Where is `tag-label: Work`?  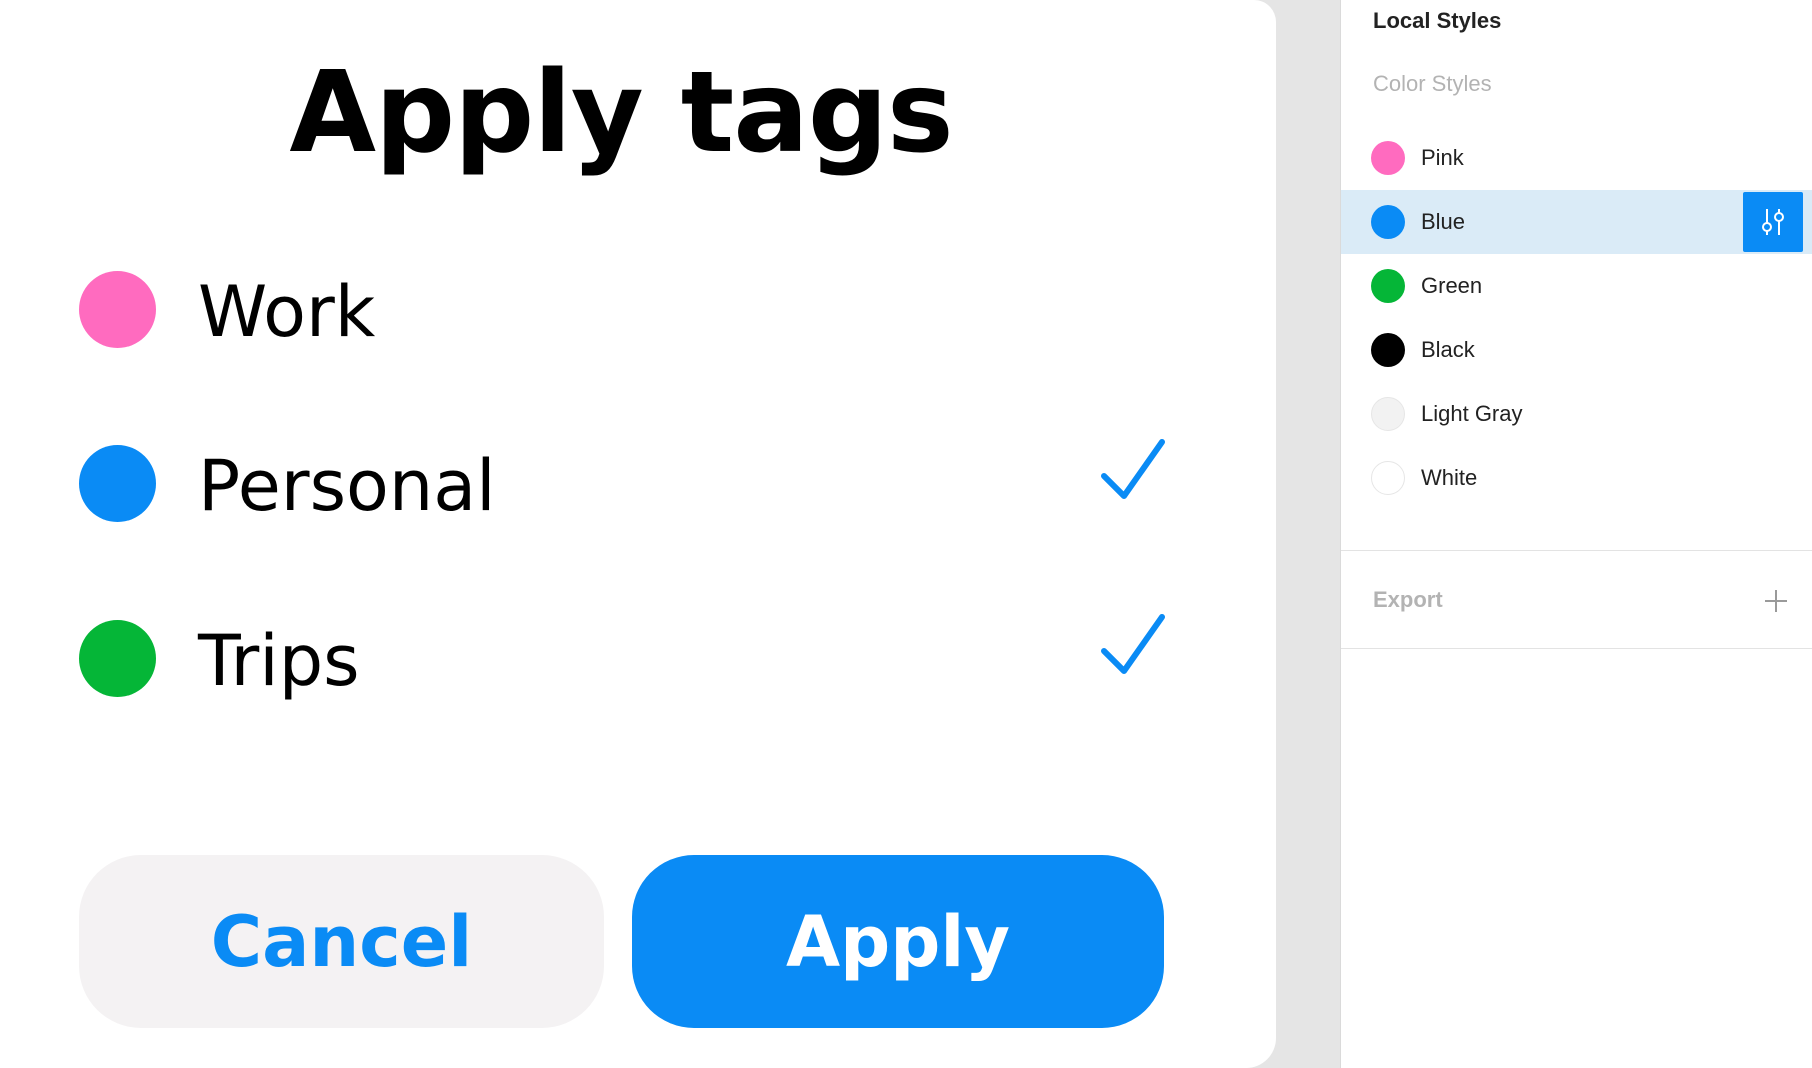
tag-label: Work is located at coordinates (287, 312).